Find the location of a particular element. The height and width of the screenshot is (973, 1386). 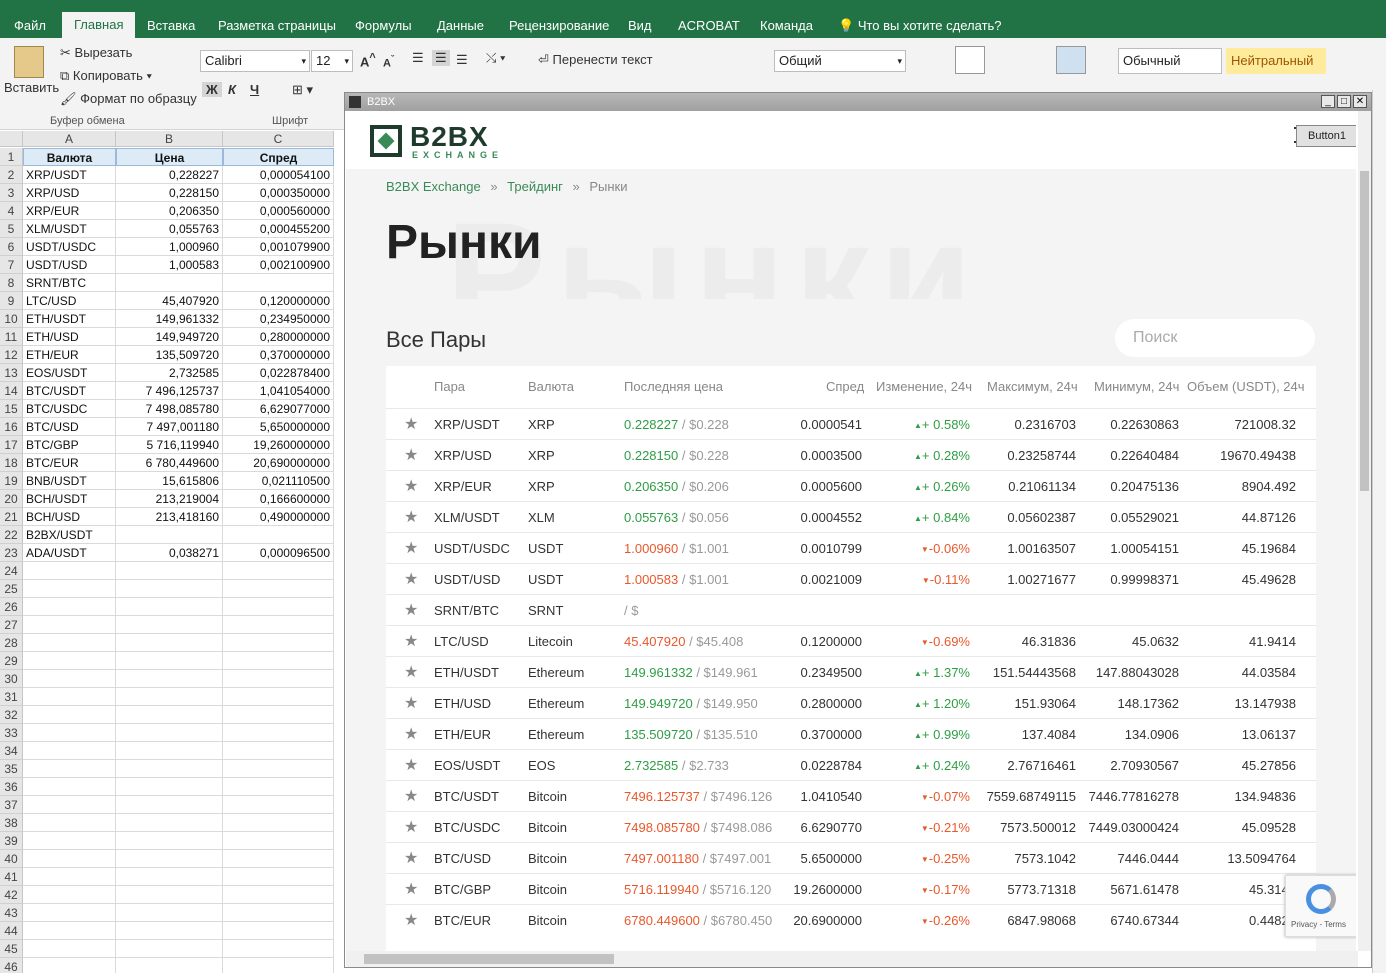

cell: Валюта is located at coordinates (69, 157).